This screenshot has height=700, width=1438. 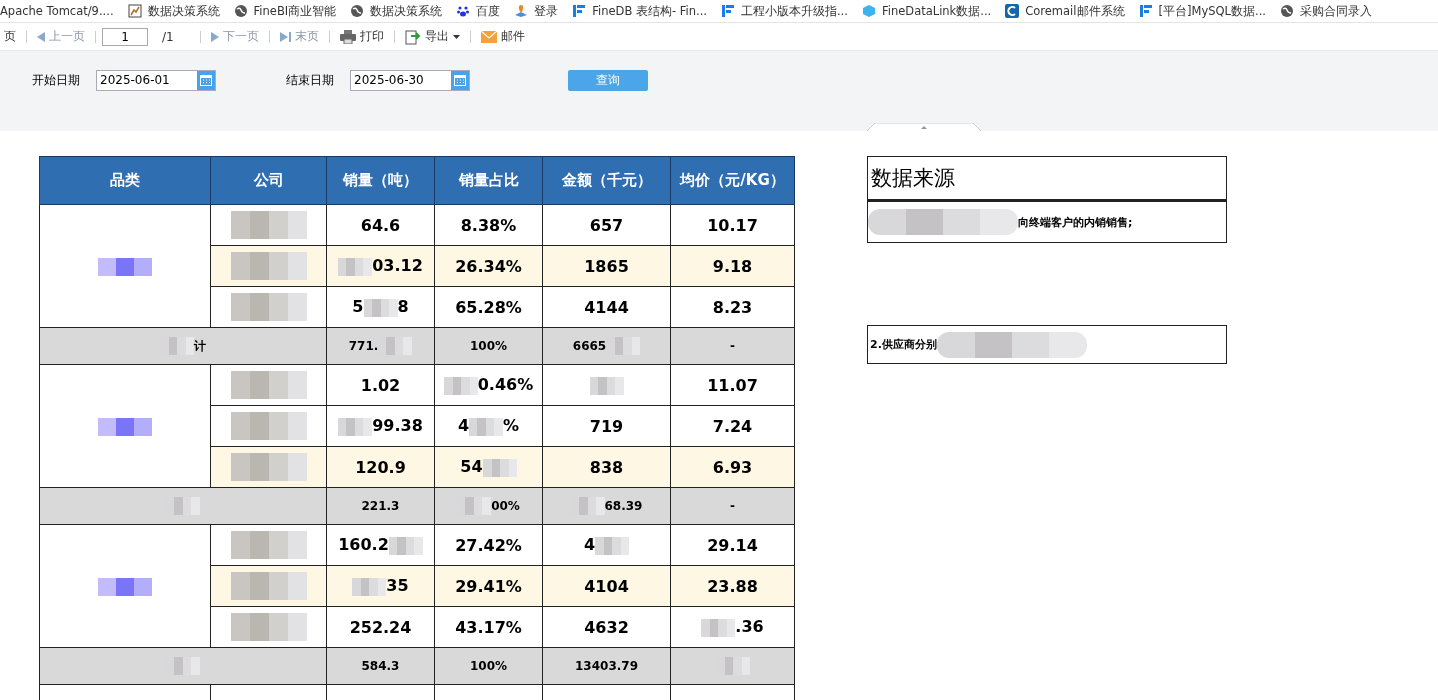 What do you see at coordinates (488, 266) in the screenshot?
I see `table-cell: 26.34%` at bounding box center [488, 266].